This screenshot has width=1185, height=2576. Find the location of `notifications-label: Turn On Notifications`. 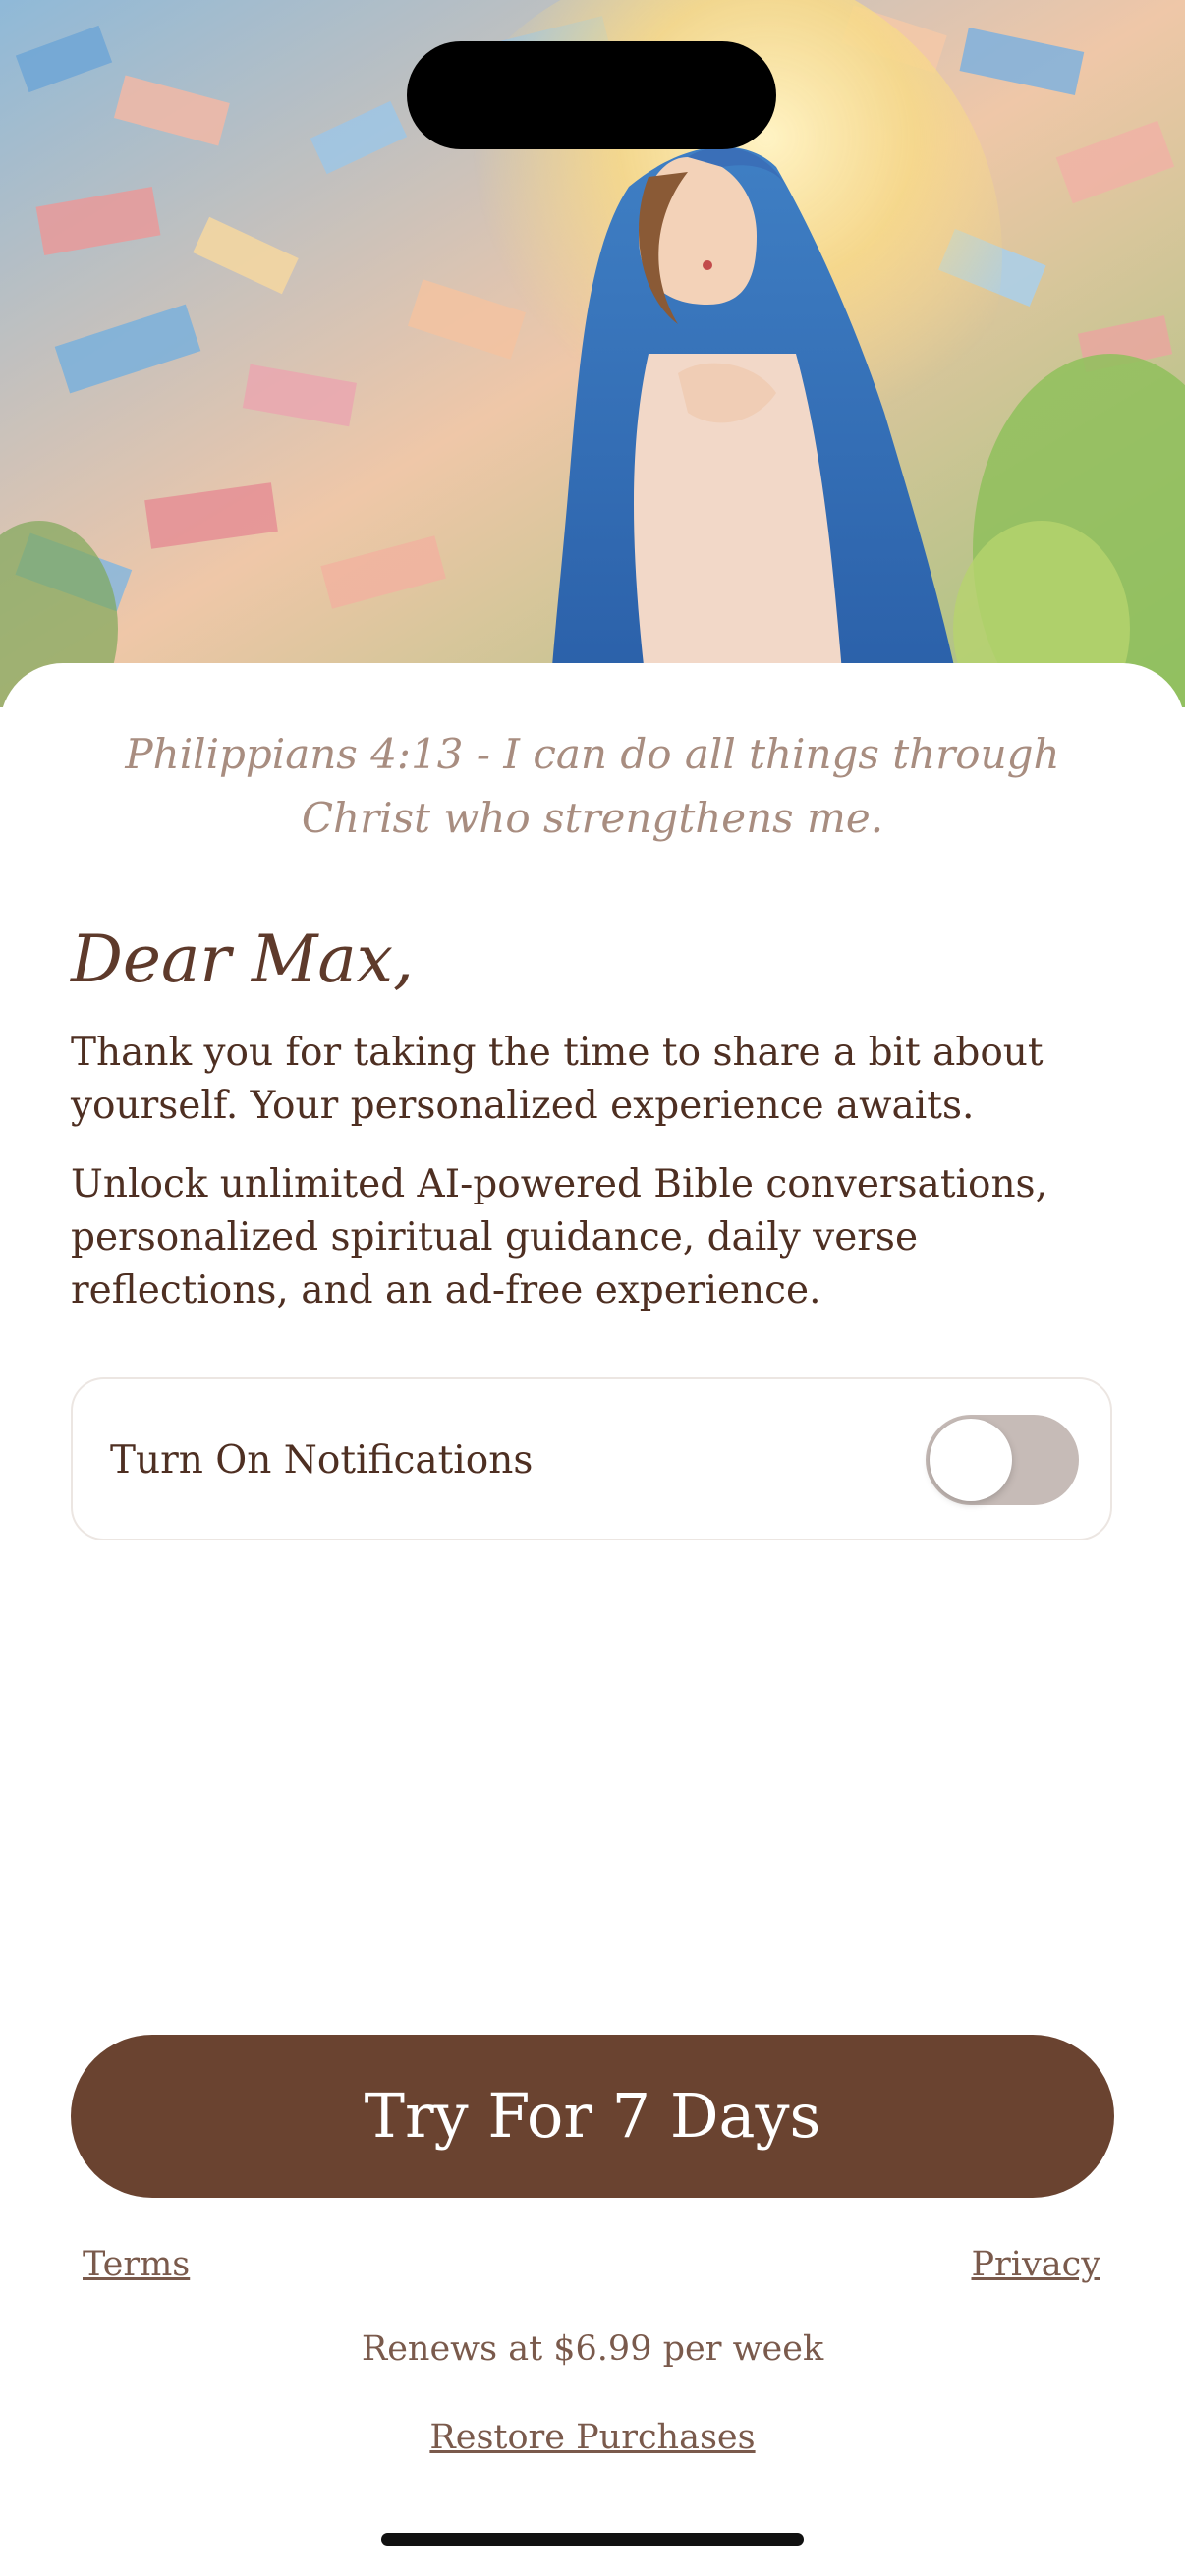

notifications-label: Turn On Notifications is located at coordinates (322, 1460).